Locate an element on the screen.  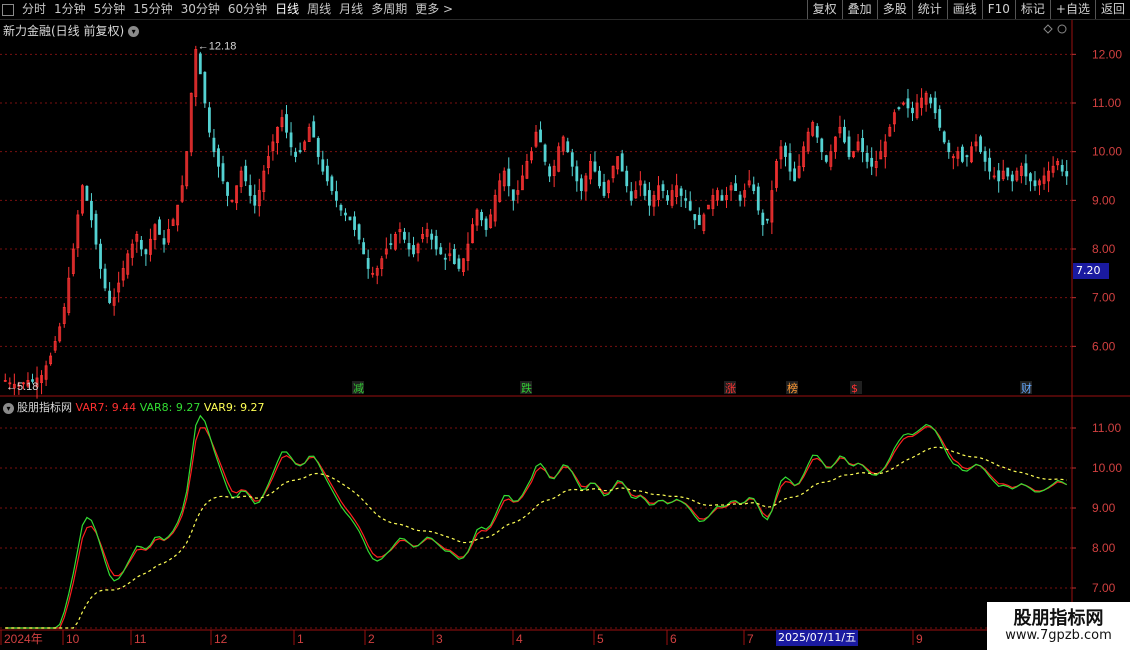
time-axis-label: 5 is located at coordinates (600, 639).